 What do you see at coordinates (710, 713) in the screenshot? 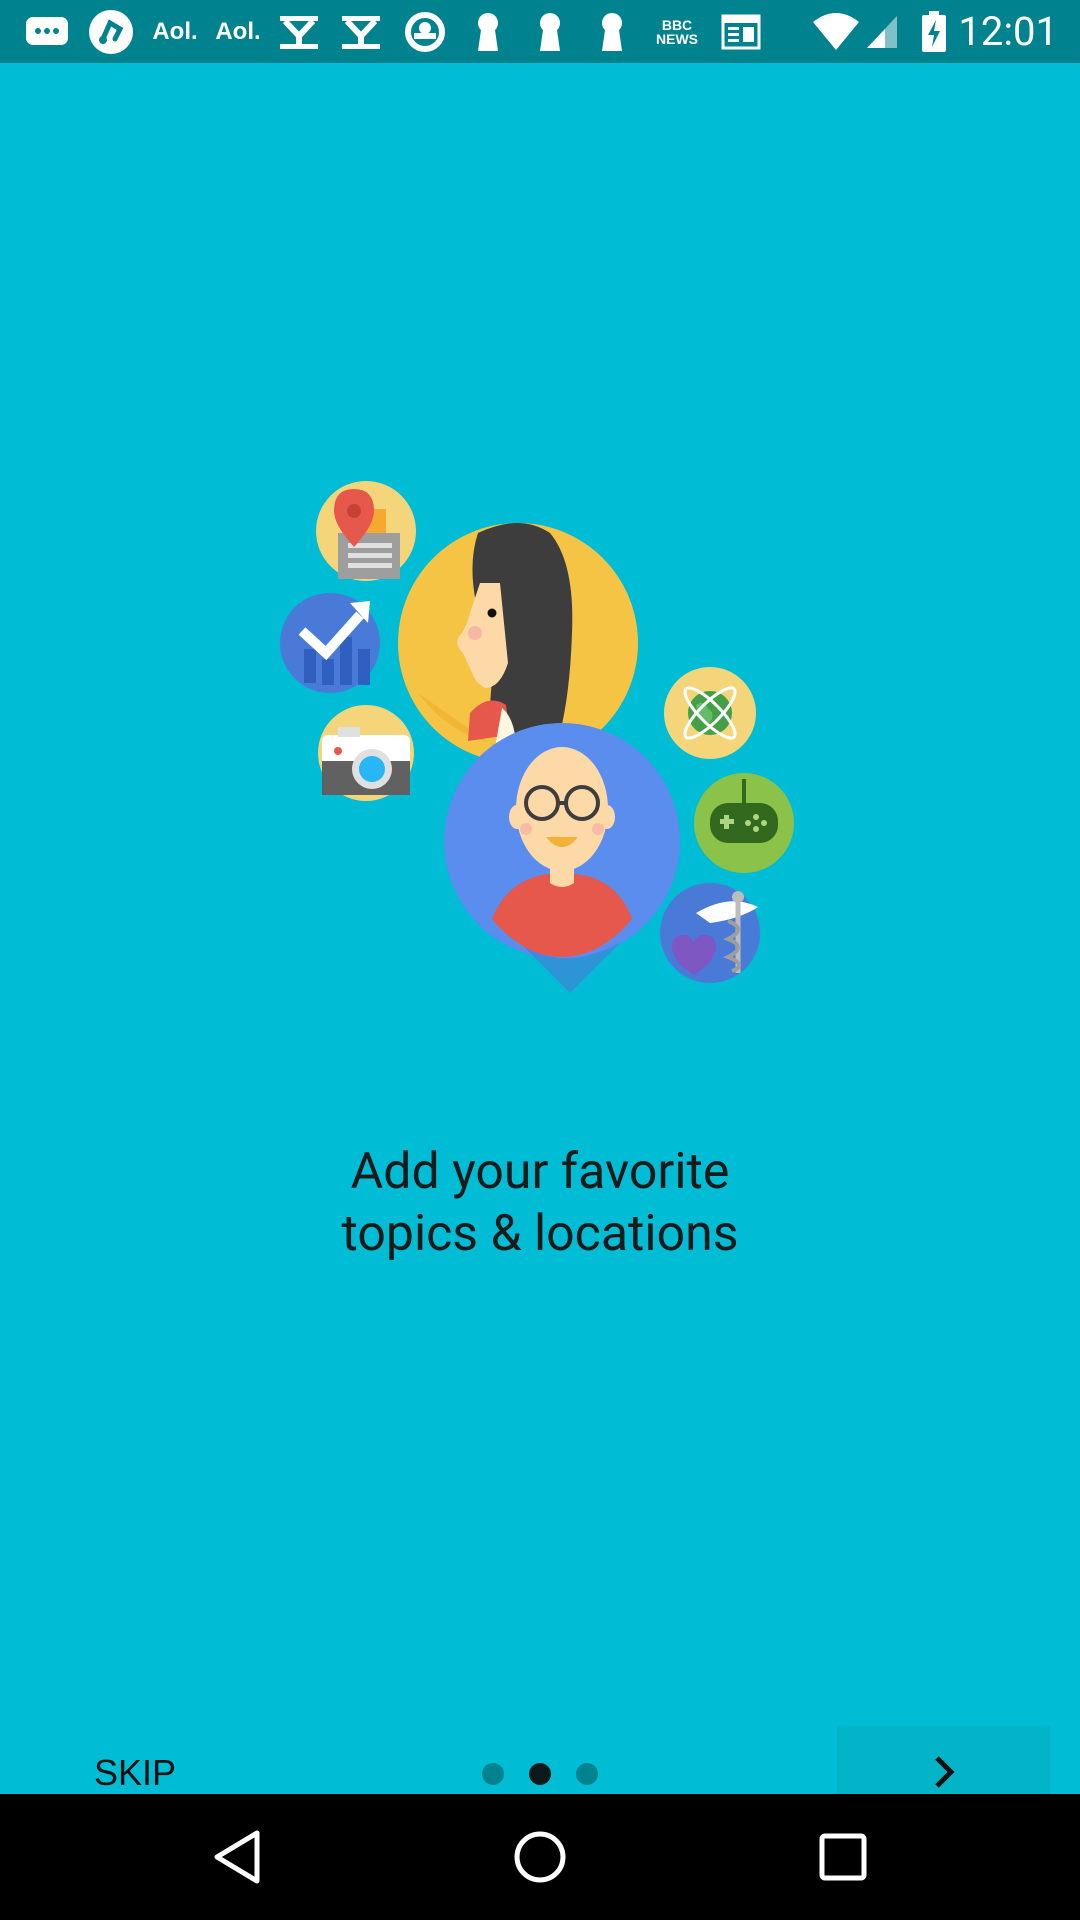
I see `science-topic-icon` at bounding box center [710, 713].